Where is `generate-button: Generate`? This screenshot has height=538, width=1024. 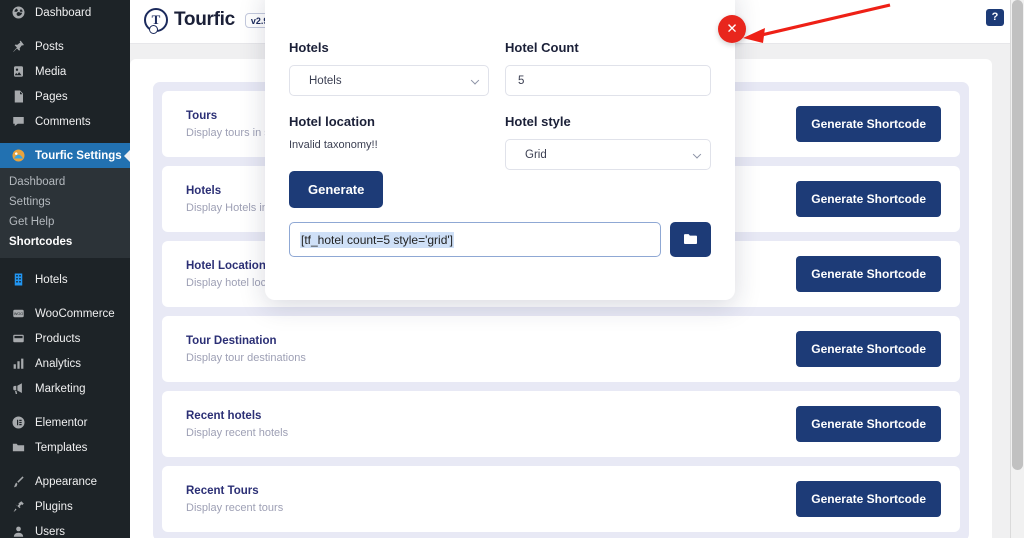
generate-button: Generate is located at coordinates (336, 189).